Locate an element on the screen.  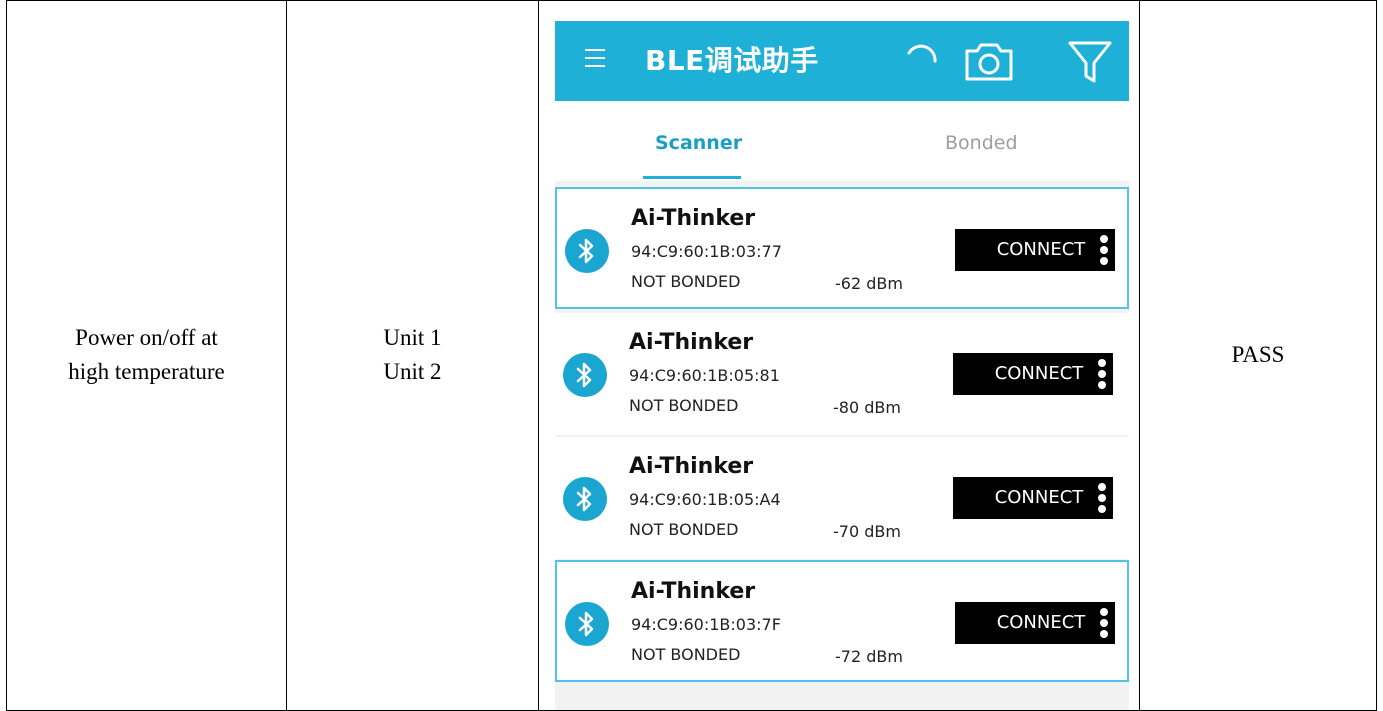
result-label: PASS is located at coordinates (1258, 354).